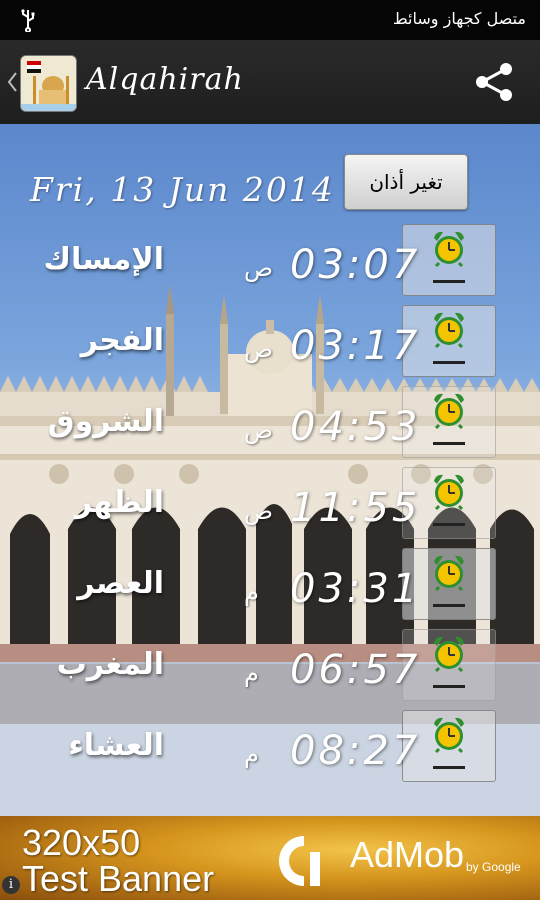  What do you see at coordinates (270, 20) in the screenshot?
I see `status-bar: متصل كجهاز وسائط` at bounding box center [270, 20].